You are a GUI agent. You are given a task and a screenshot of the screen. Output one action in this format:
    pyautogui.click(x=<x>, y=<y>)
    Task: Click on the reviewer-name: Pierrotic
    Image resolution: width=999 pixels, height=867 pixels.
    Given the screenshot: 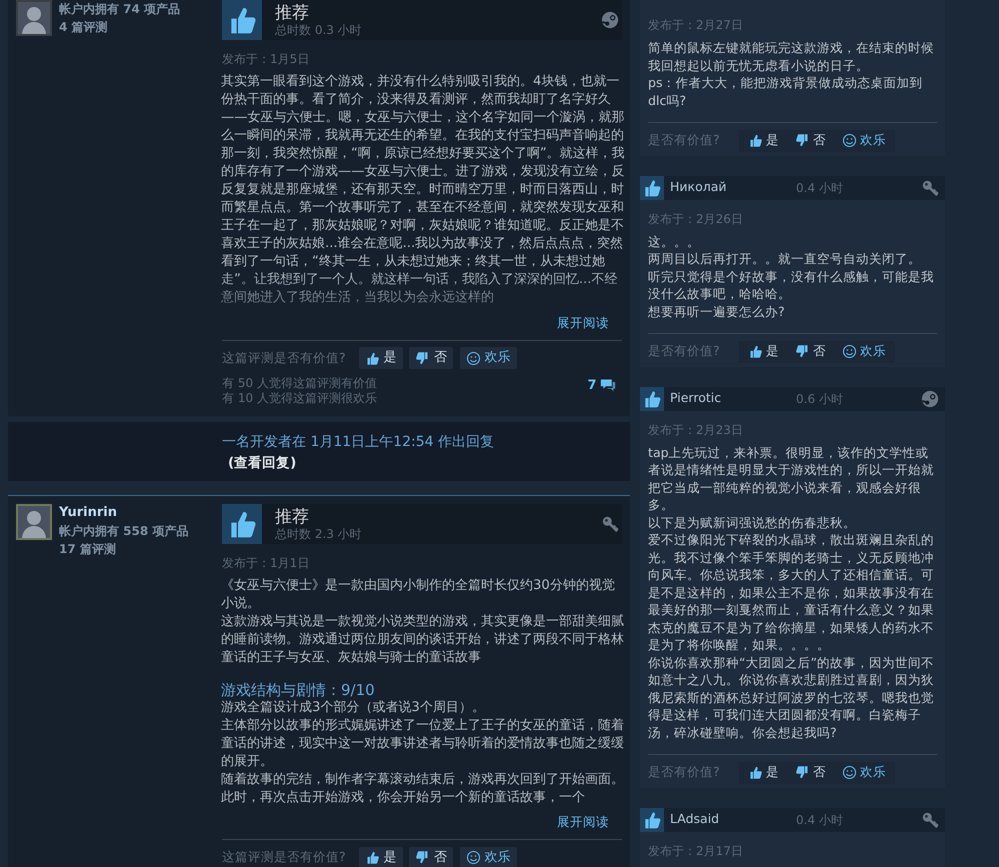 What is the action you would take?
    pyautogui.click(x=733, y=398)
    